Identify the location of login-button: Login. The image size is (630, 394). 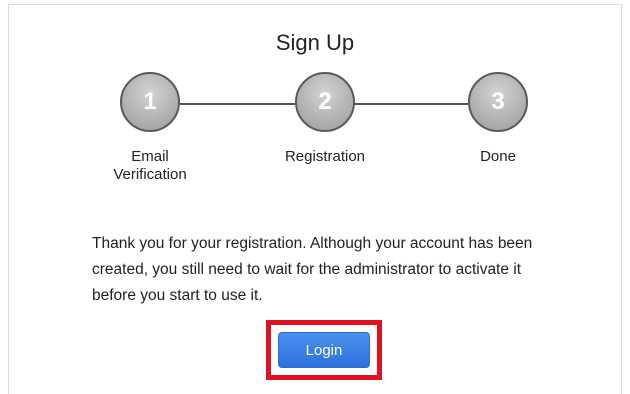
(324, 350).